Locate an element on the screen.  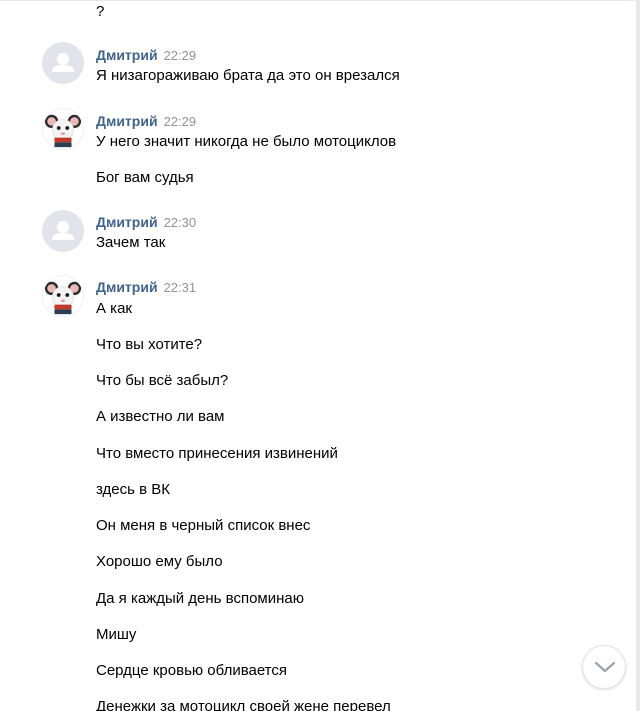
message-text: Он меня в черный список внес is located at coordinates (203, 525).